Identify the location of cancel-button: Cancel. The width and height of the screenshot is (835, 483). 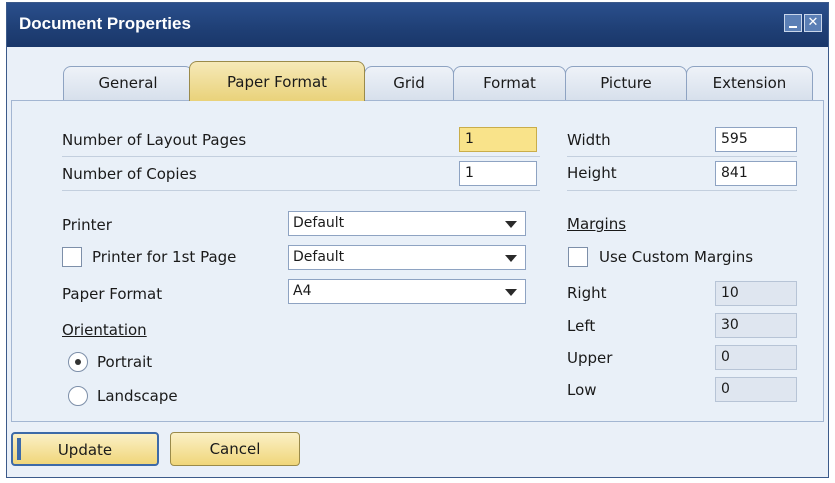
(235, 449).